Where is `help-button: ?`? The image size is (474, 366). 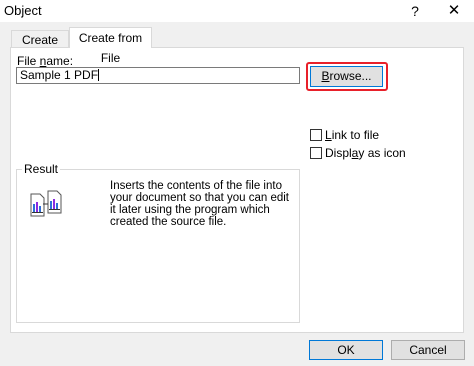
help-button: ? is located at coordinates (415, 11).